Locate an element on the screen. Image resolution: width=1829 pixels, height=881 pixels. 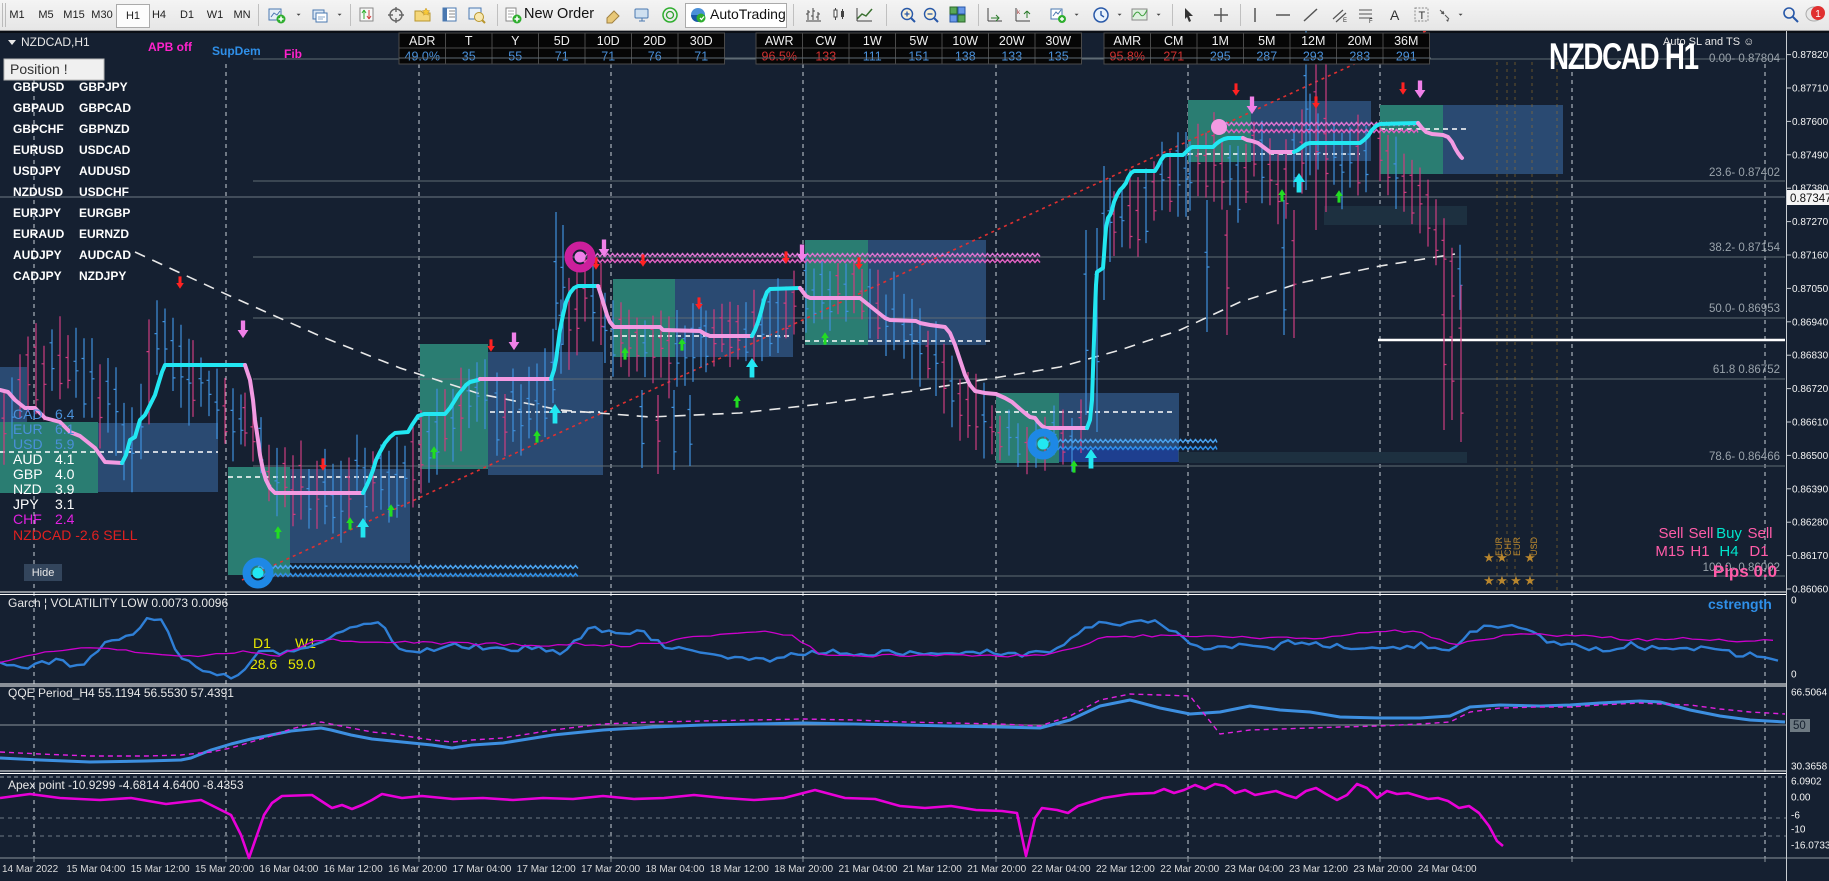
svg-text: ADR is located at coordinates (422, 41).